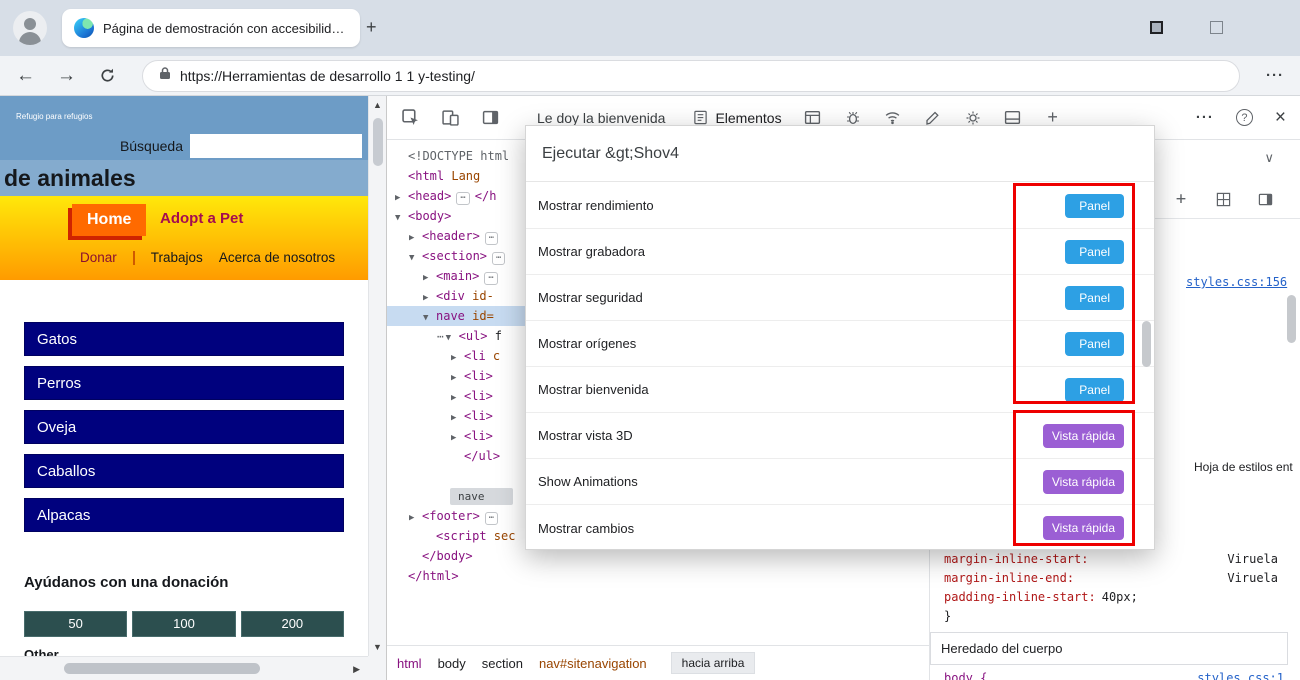 This screenshot has height=680, width=1300. Describe the element at coordinates (490, 118) in the screenshot. I see `dock-side-icon` at that location.